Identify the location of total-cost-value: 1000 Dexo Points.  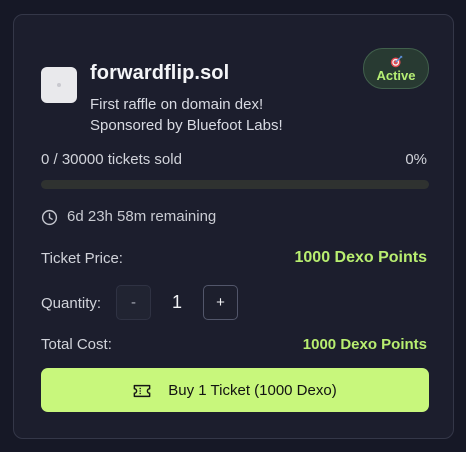
(364, 344).